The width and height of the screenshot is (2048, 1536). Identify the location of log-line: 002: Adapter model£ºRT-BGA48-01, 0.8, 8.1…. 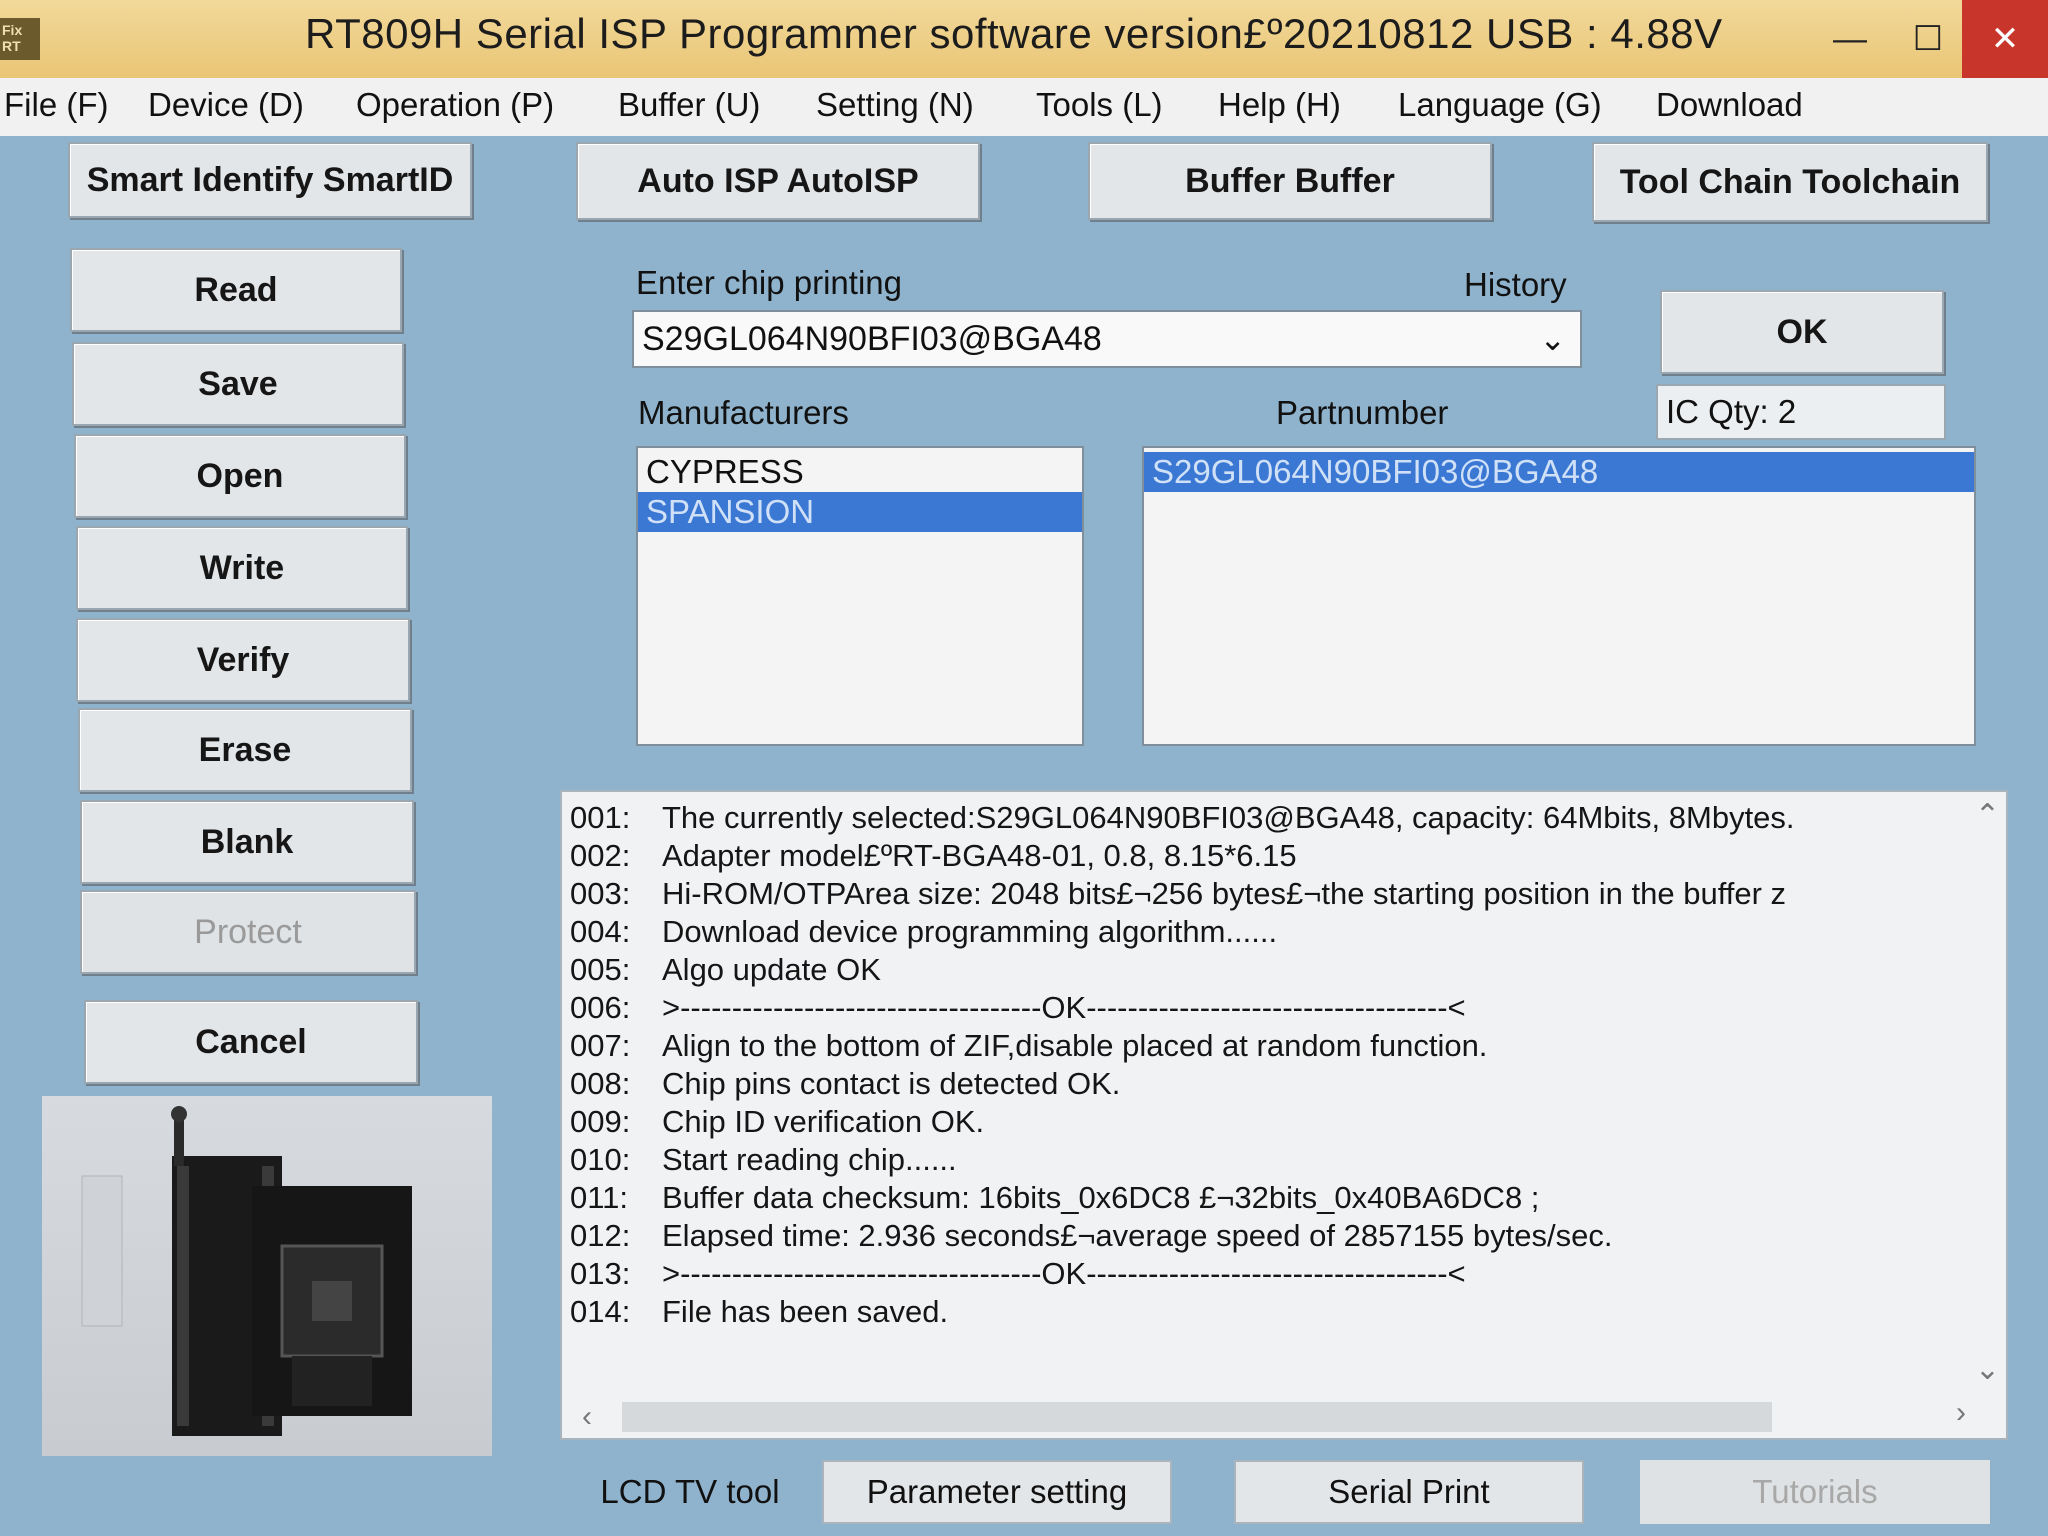
(933, 856).